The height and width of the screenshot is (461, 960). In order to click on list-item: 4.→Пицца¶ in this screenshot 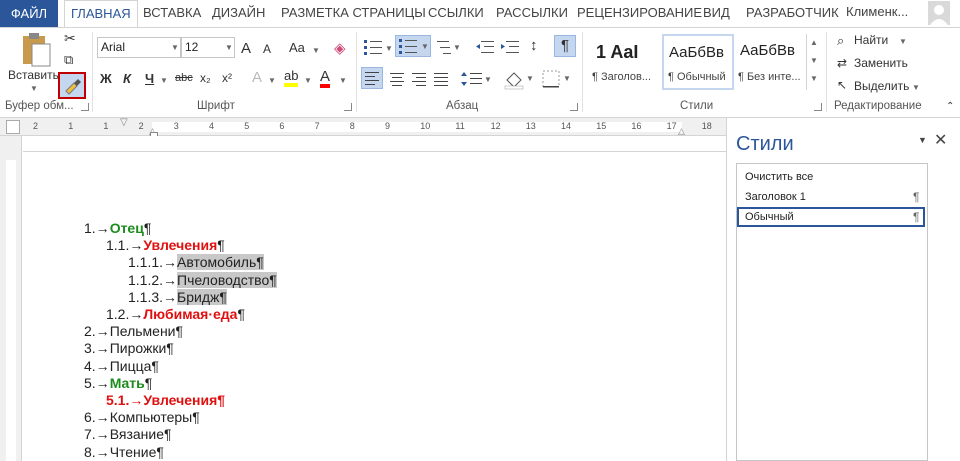, I will do `click(121, 366)`.